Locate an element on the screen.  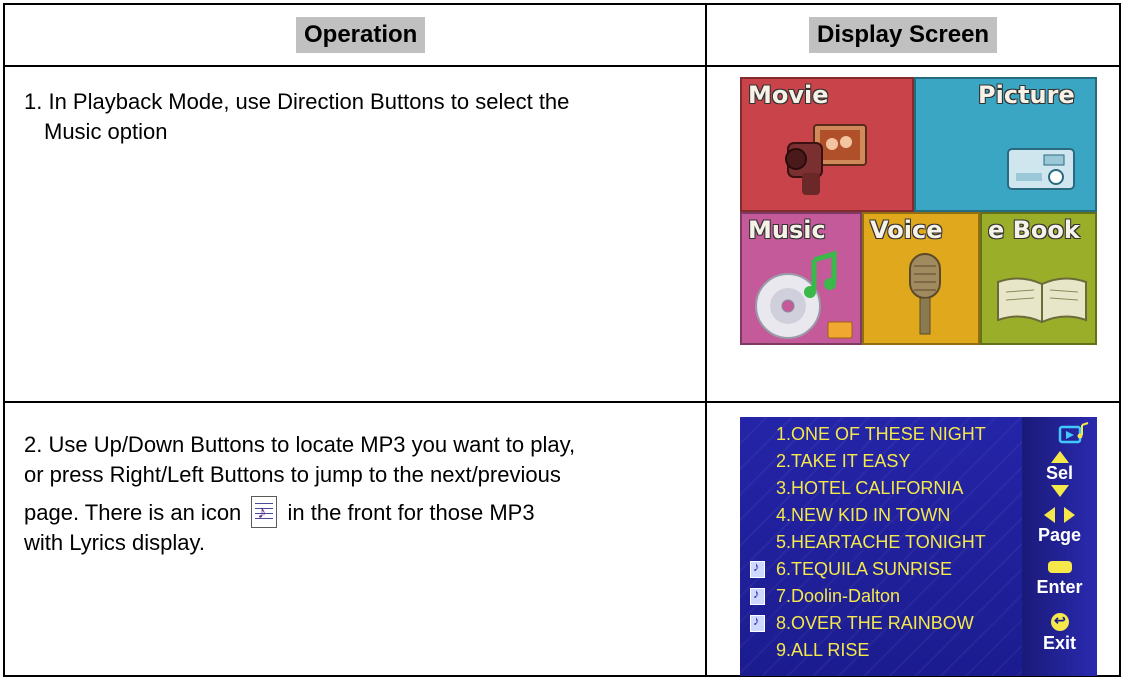
ebook-tile: e Book is located at coordinates (1038, 278).